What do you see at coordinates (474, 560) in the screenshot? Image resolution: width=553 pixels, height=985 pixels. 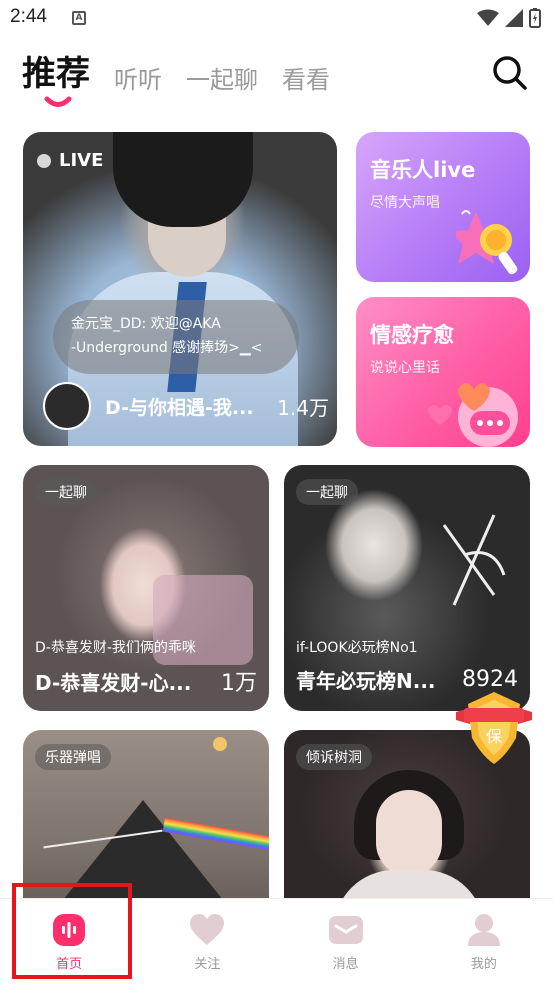 I see `calligraphy-decoration` at bounding box center [474, 560].